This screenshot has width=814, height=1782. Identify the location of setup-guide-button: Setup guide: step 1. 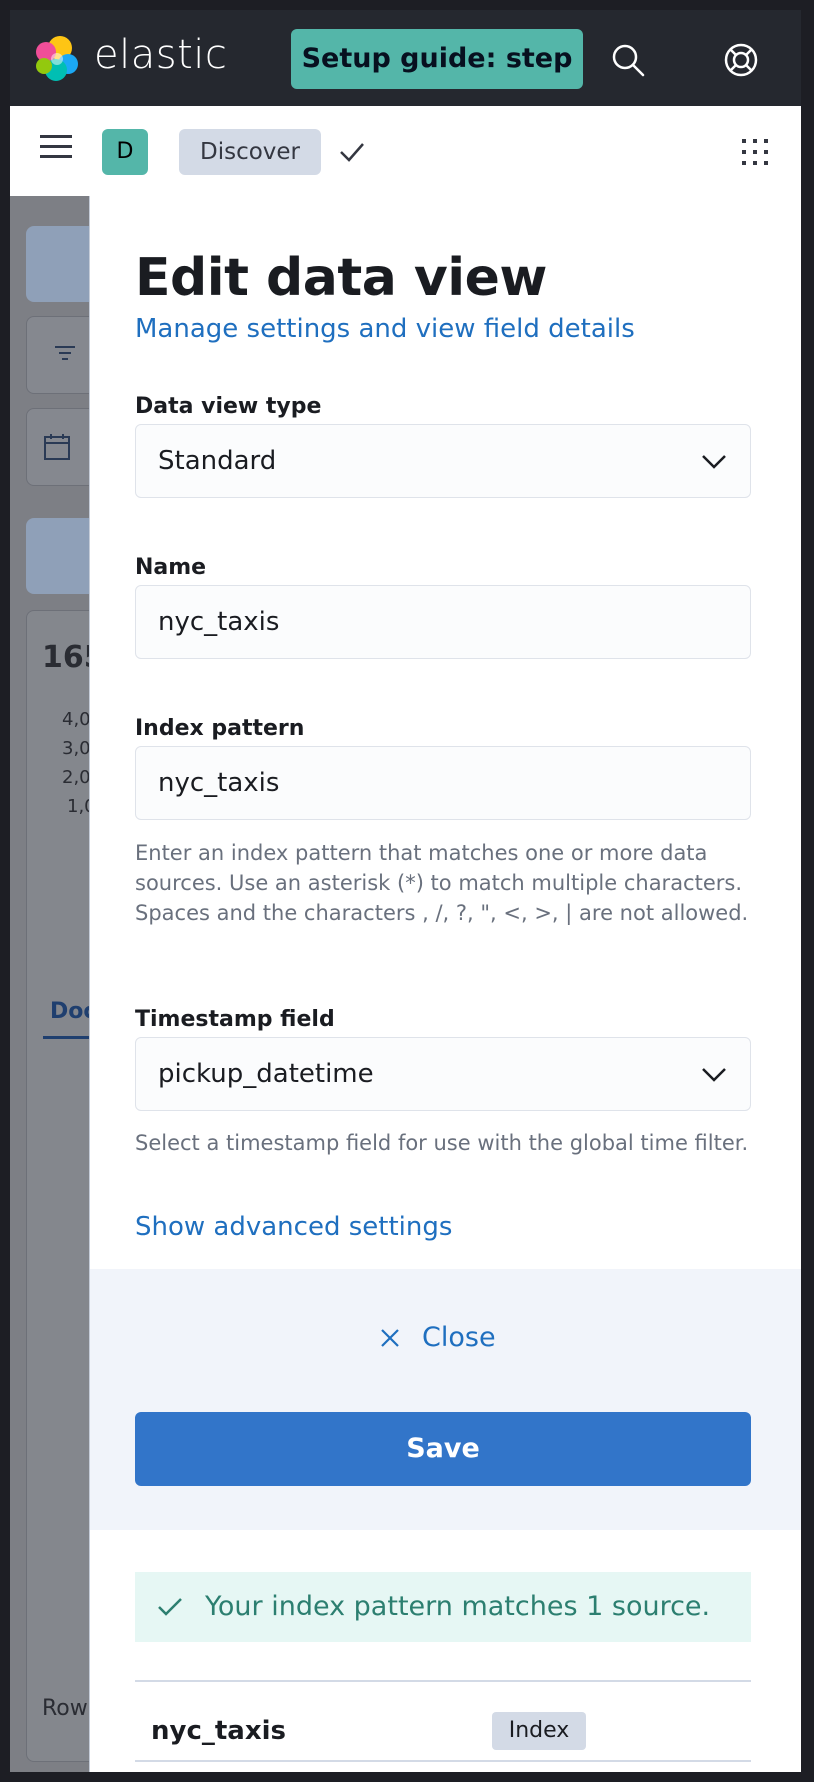
(437, 81).